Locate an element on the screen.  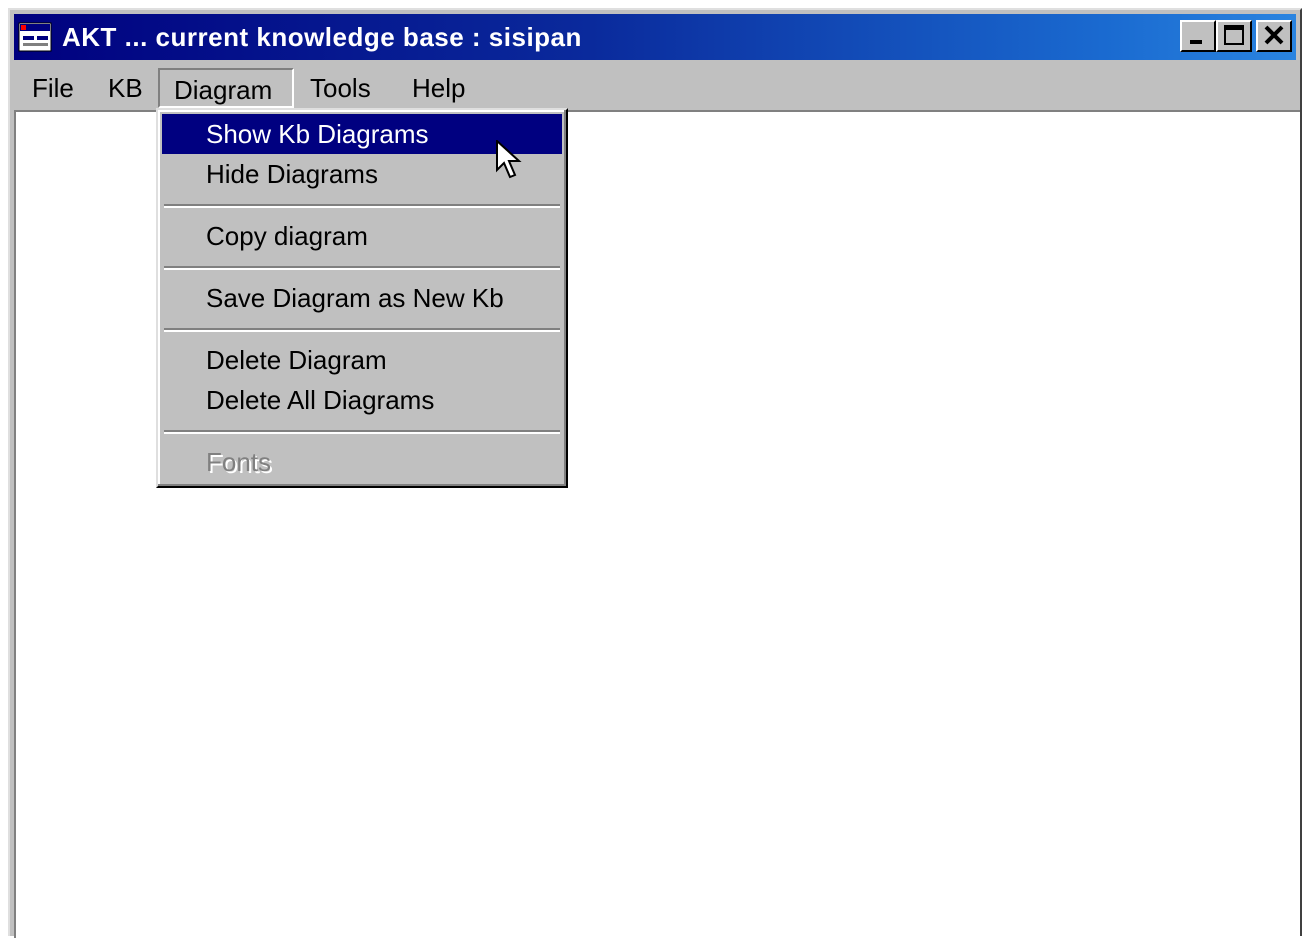
maximize-icon is located at coordinates (1234, 35).